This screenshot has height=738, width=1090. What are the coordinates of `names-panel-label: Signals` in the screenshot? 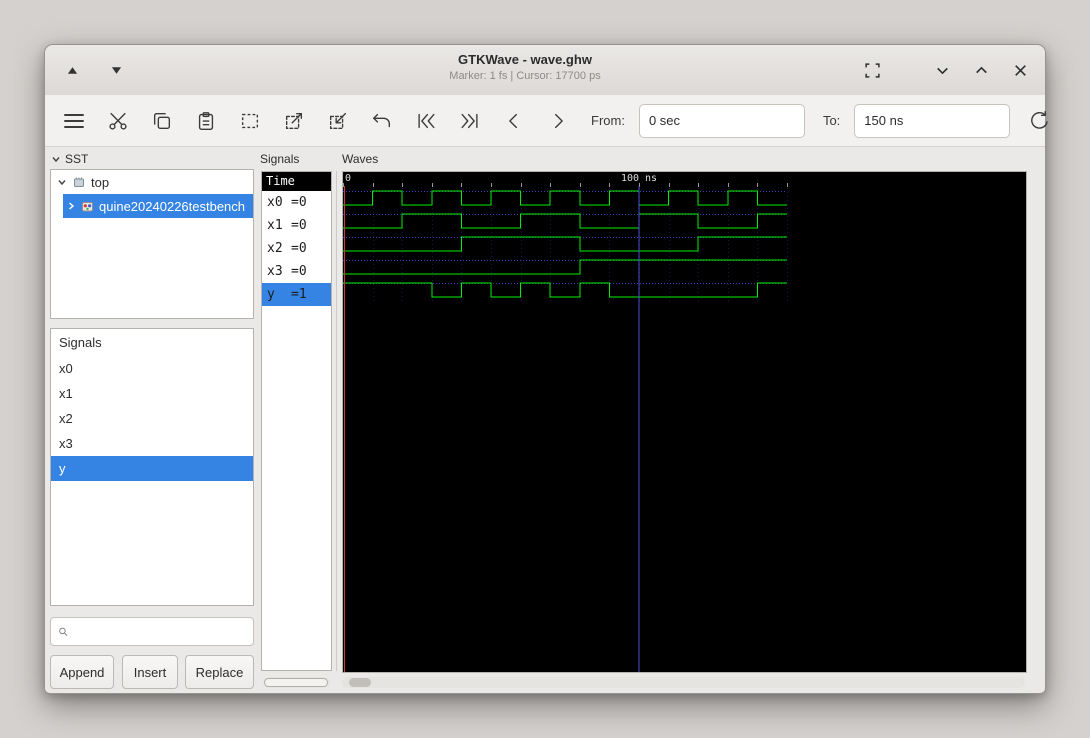 It's located at (280, 159).